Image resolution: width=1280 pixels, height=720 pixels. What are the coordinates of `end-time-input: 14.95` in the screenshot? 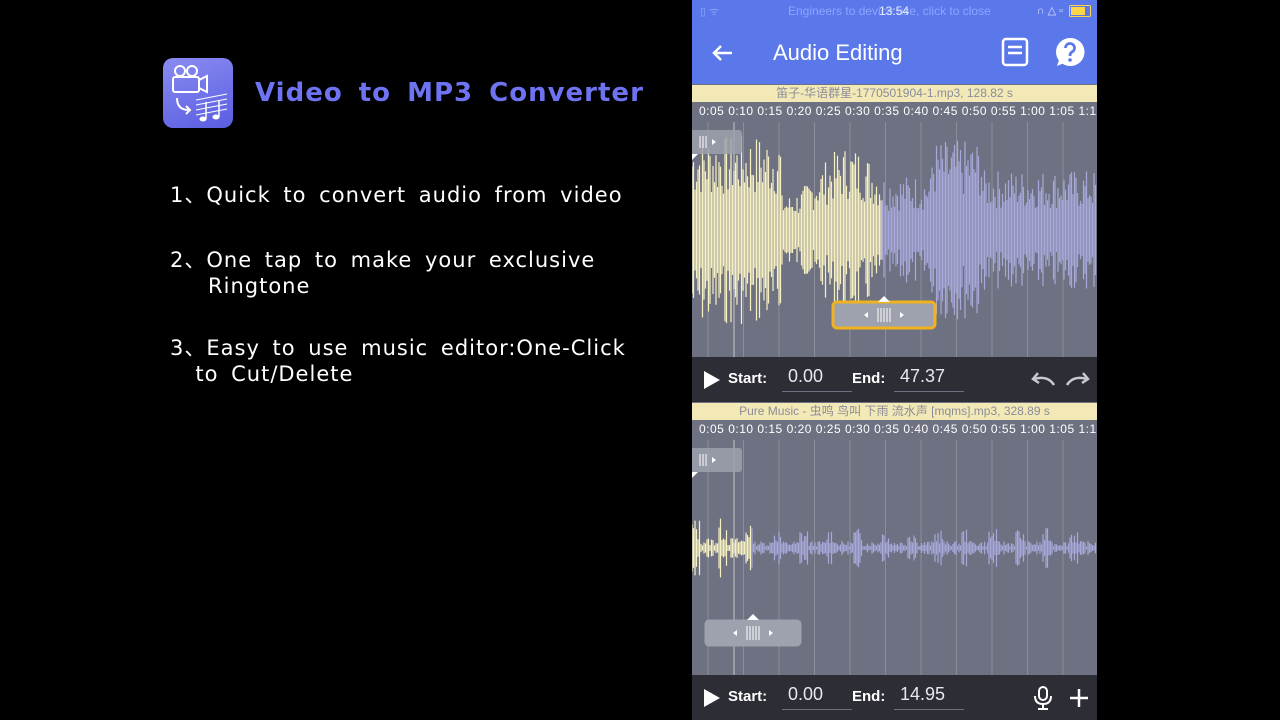 It's located at (929, 697).